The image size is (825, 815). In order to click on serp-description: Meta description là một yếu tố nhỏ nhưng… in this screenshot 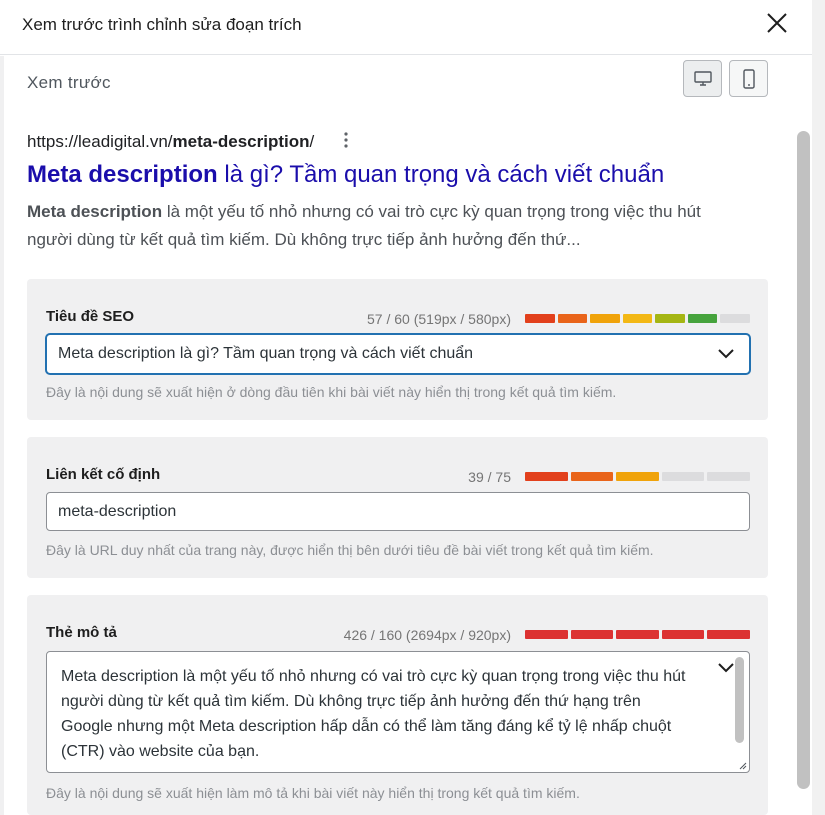, I will do `click(387, 226)`.